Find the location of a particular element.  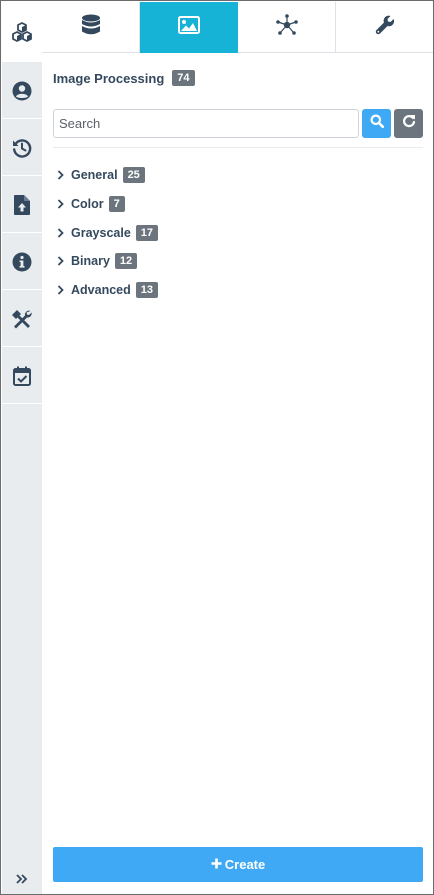

database-icon is located at coordinates (91, 27).